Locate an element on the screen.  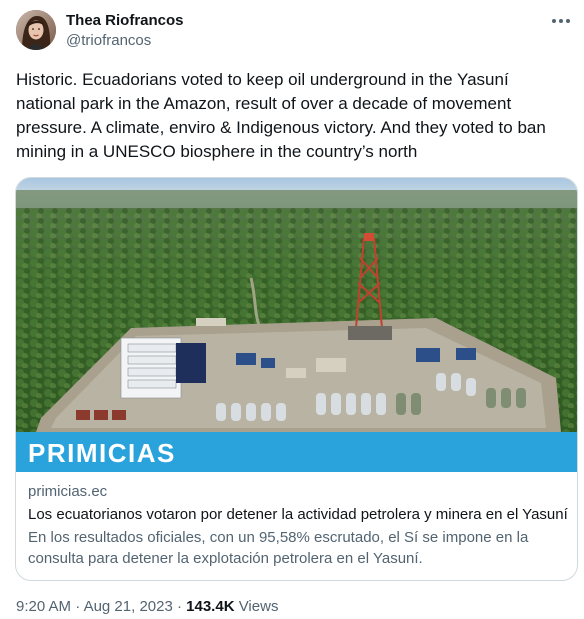
tweet-date: Aug 21, 2023 is located at coordinates (128, 606).